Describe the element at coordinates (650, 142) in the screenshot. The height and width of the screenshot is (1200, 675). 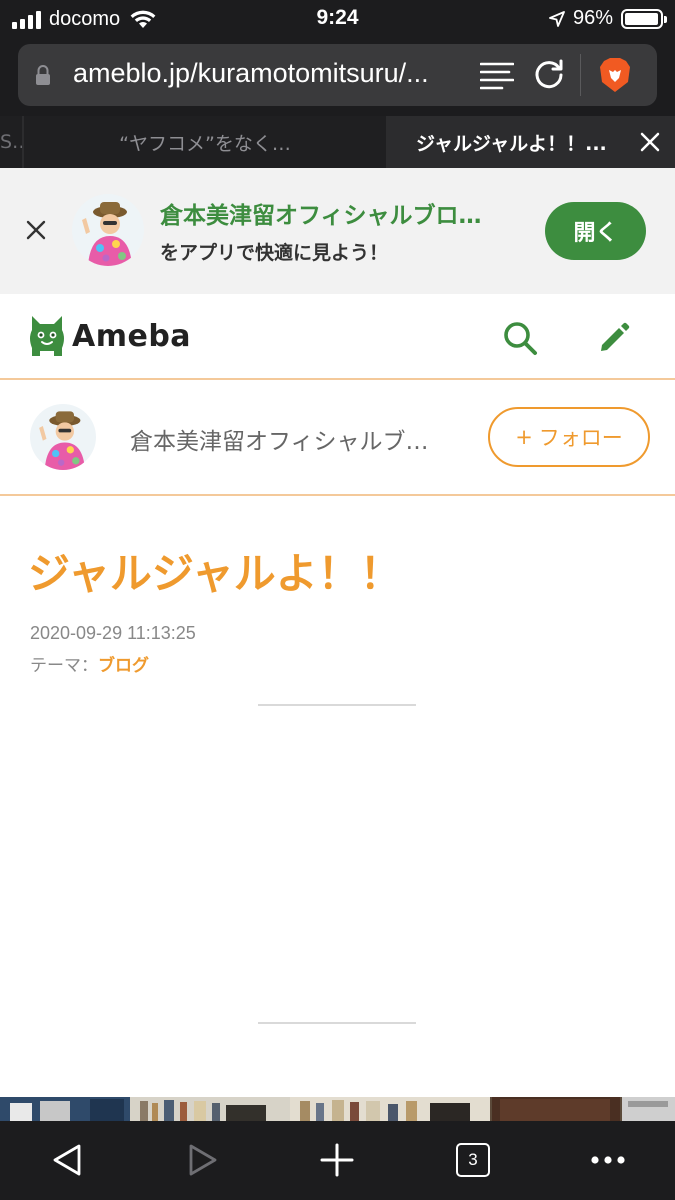
I see `close-tab-icon` at that location.